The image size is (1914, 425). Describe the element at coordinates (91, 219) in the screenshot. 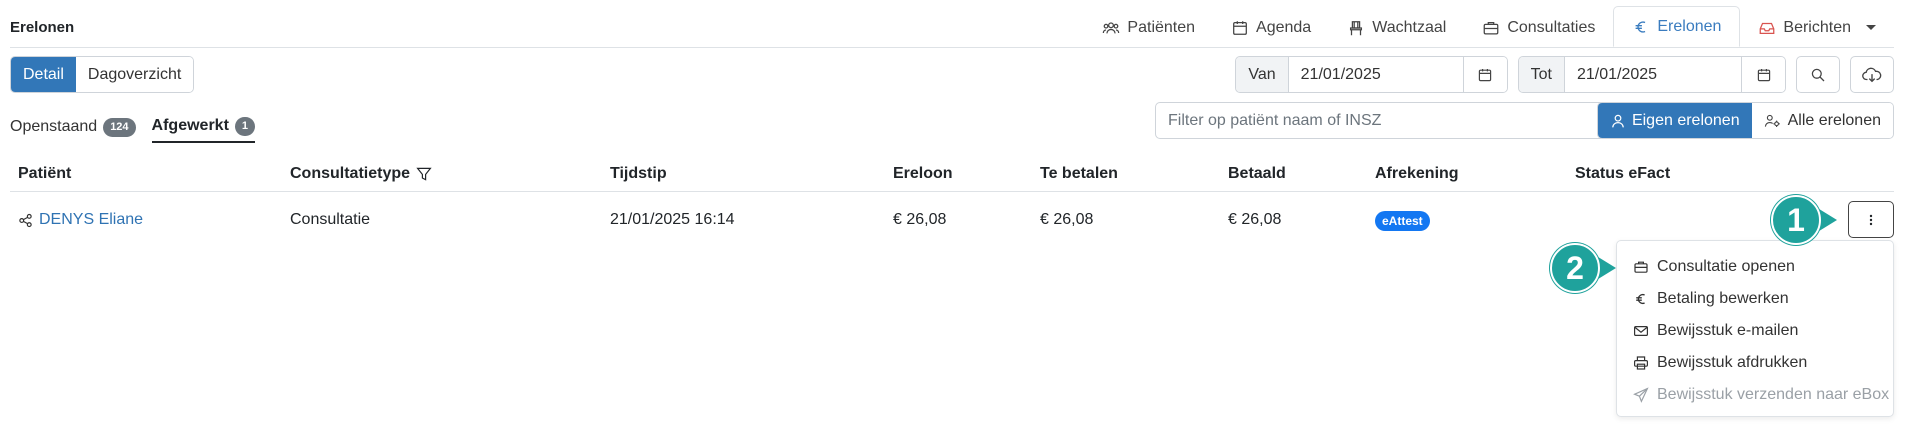

I see `patient-name: DENYS Eliane` at that location.